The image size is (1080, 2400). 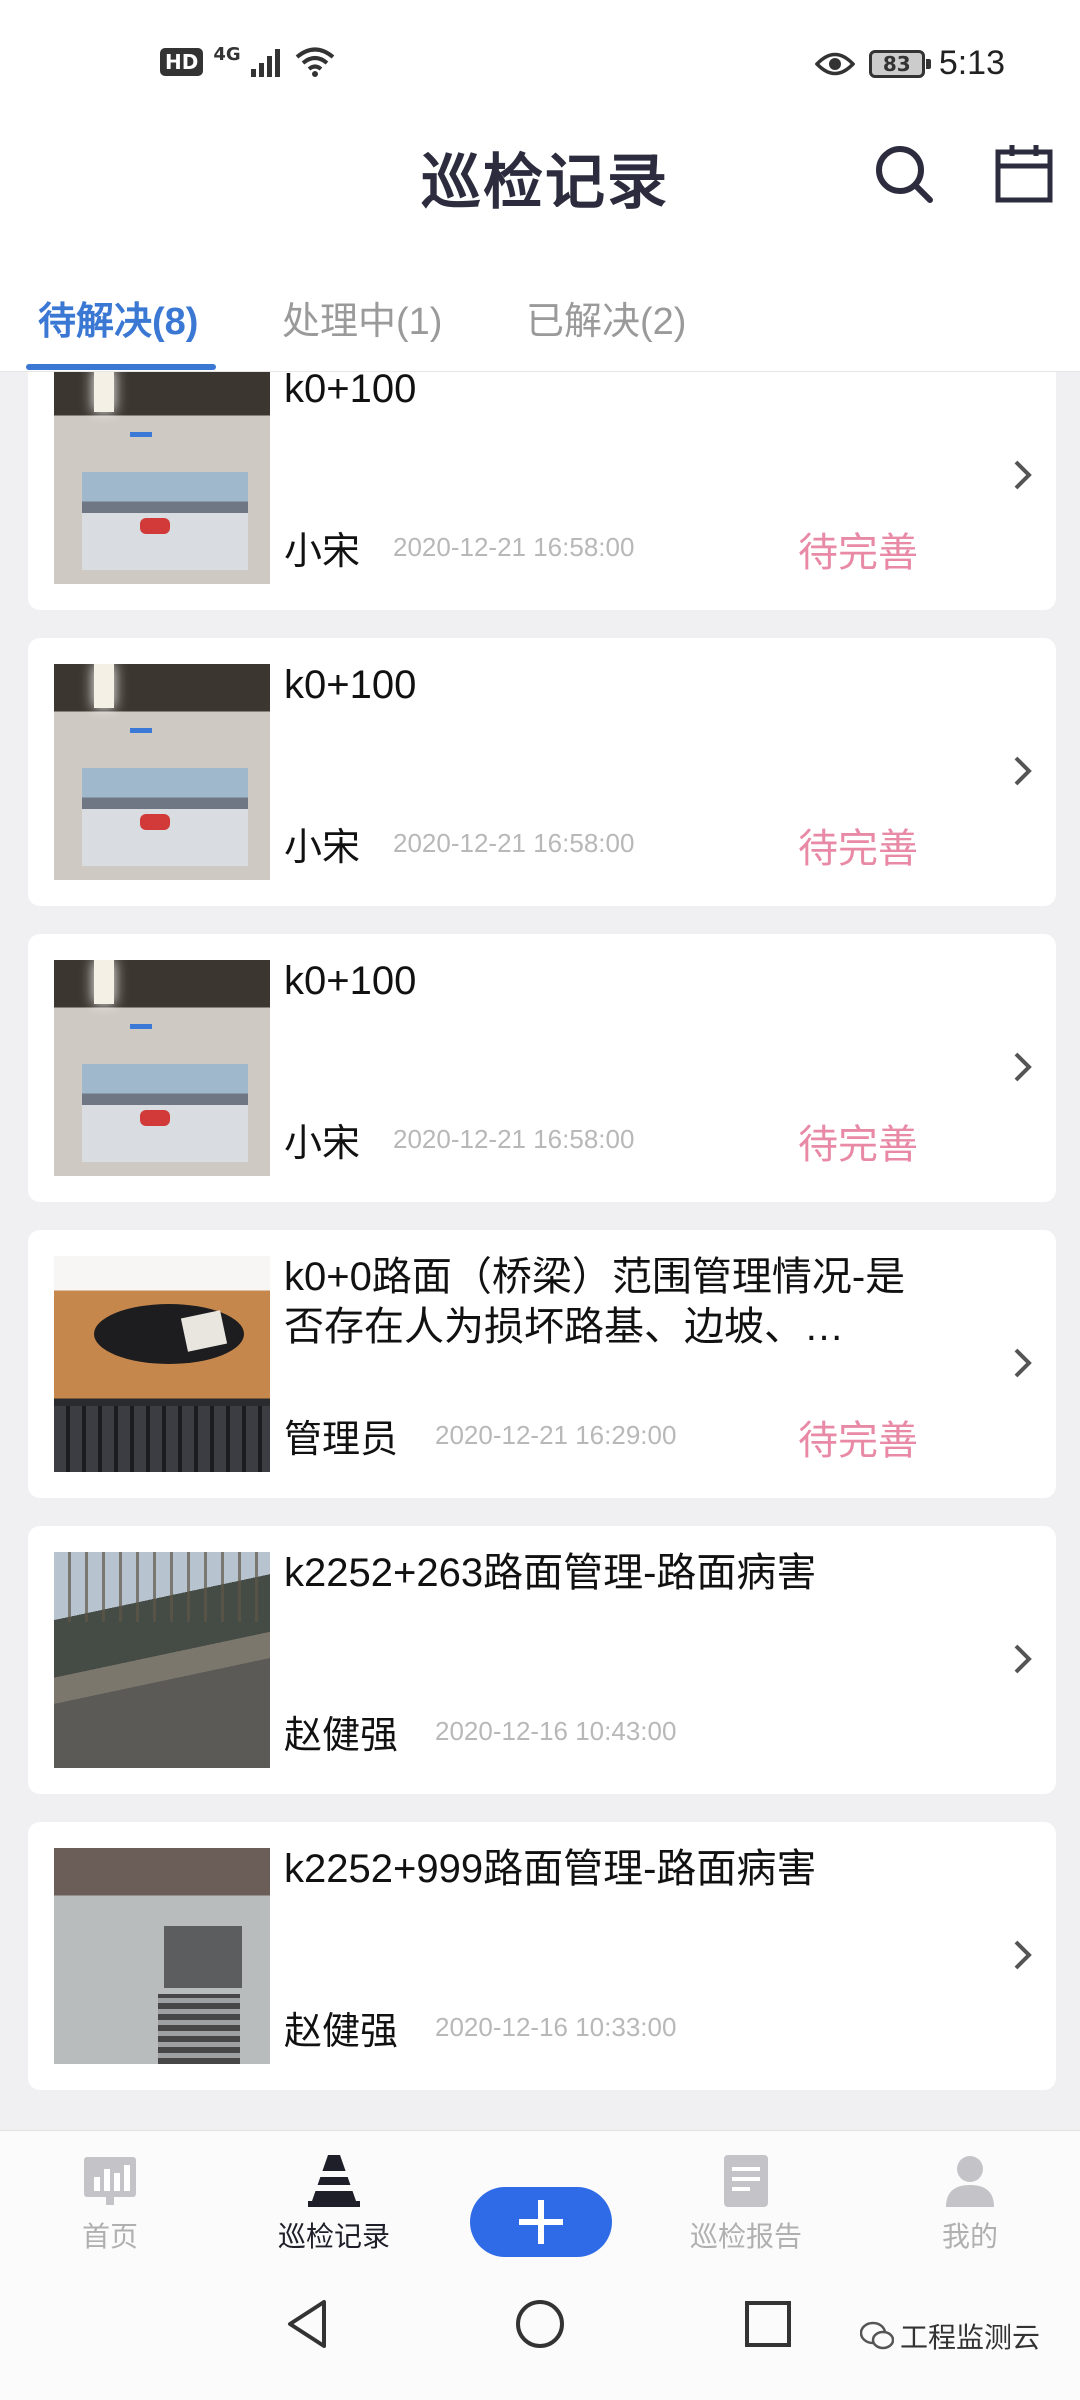 I want to click on dashboard-icon, so click(x=110, y=2181).